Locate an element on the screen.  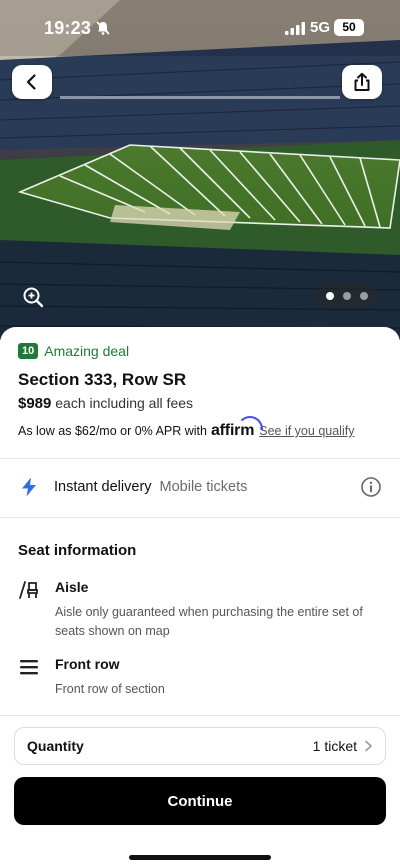
clock: 19:23 is located at coordinates (68, 28).